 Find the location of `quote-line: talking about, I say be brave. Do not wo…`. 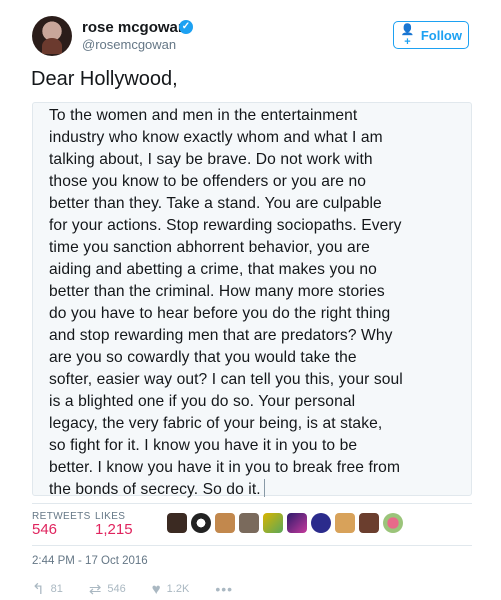

quote-line: talking about, I say be brave. Do not wo… is located at coordinates (211, 159).